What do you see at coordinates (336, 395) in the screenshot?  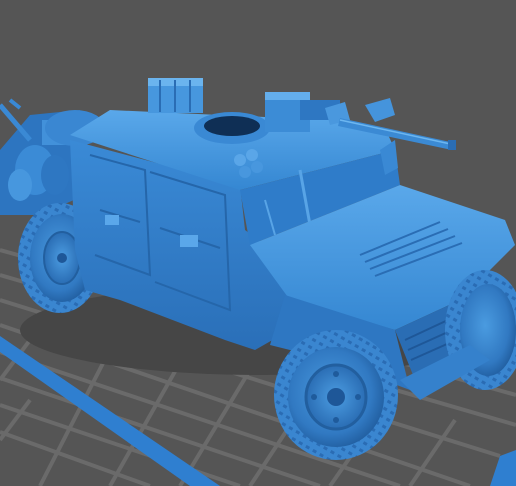 I see `front-left-wheel` at bounding box center [336, 395].